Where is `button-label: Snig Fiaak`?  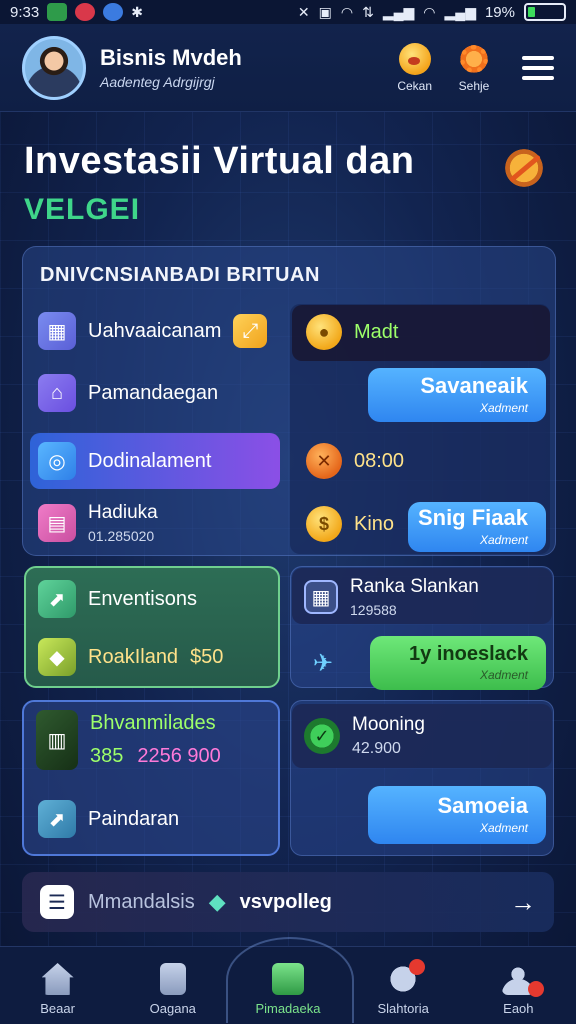 button-label: Snig Fiaak is located at coordinates (472, 517).